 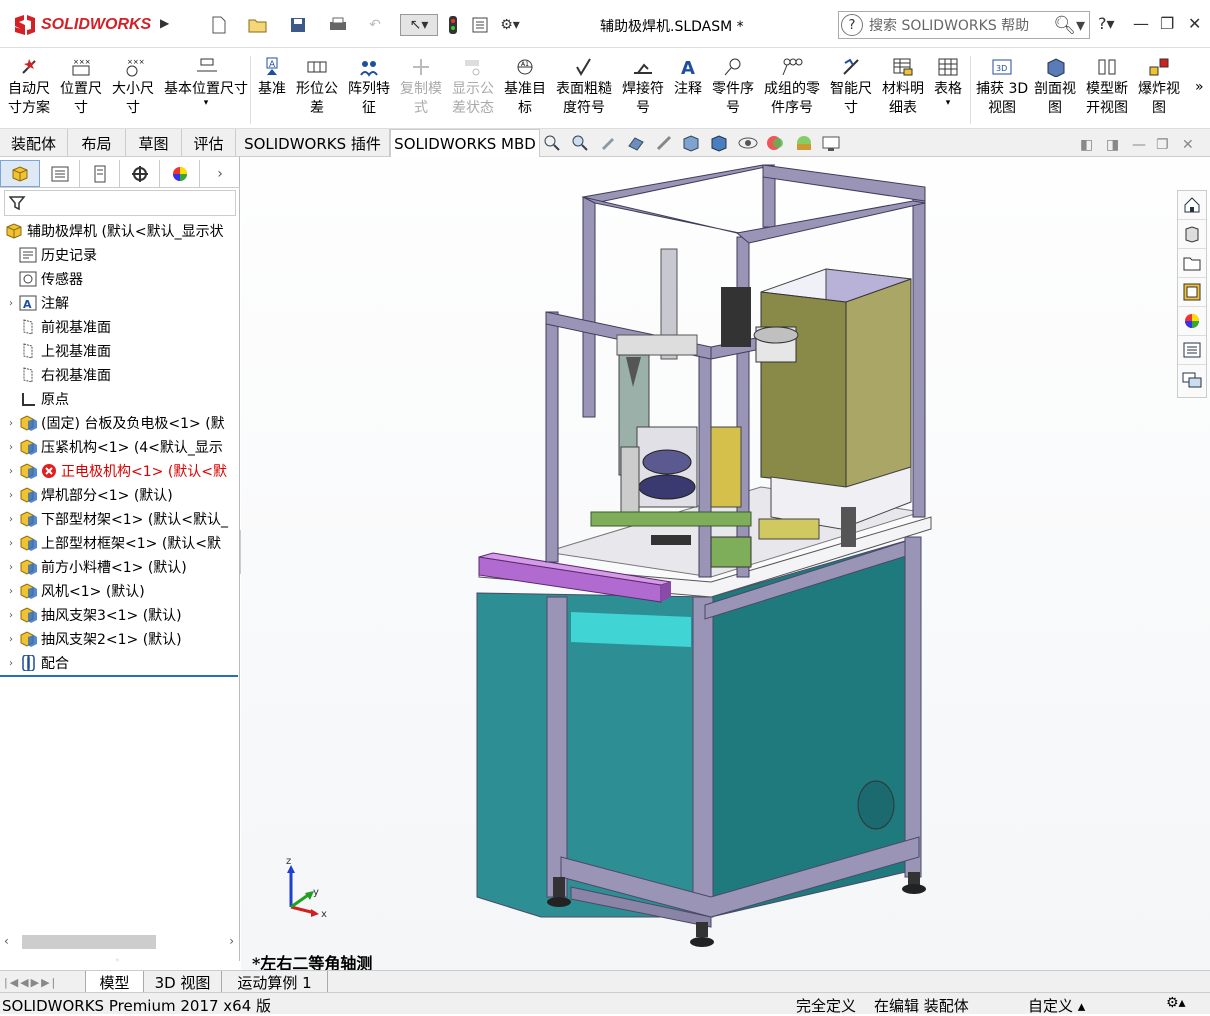 What do you see at coordinates (209, 143) in the screenshot?
I see `tab-evaluate: 评估` at bounding box center [209, 143].